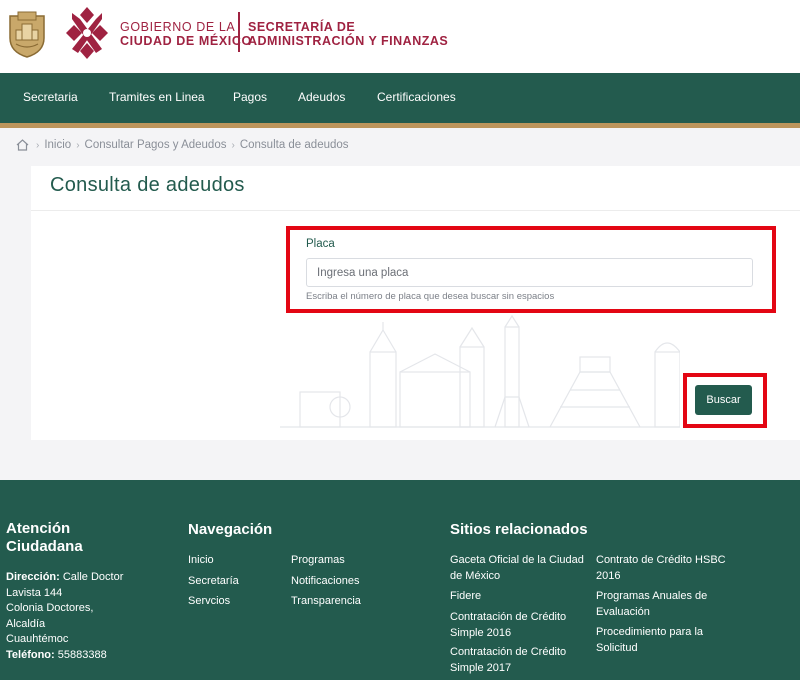 This screenshot has height=680, width=800. Describe the element at coordinates (480, 371) in the screenshot. I see `city-skyline-illustration` at that location.